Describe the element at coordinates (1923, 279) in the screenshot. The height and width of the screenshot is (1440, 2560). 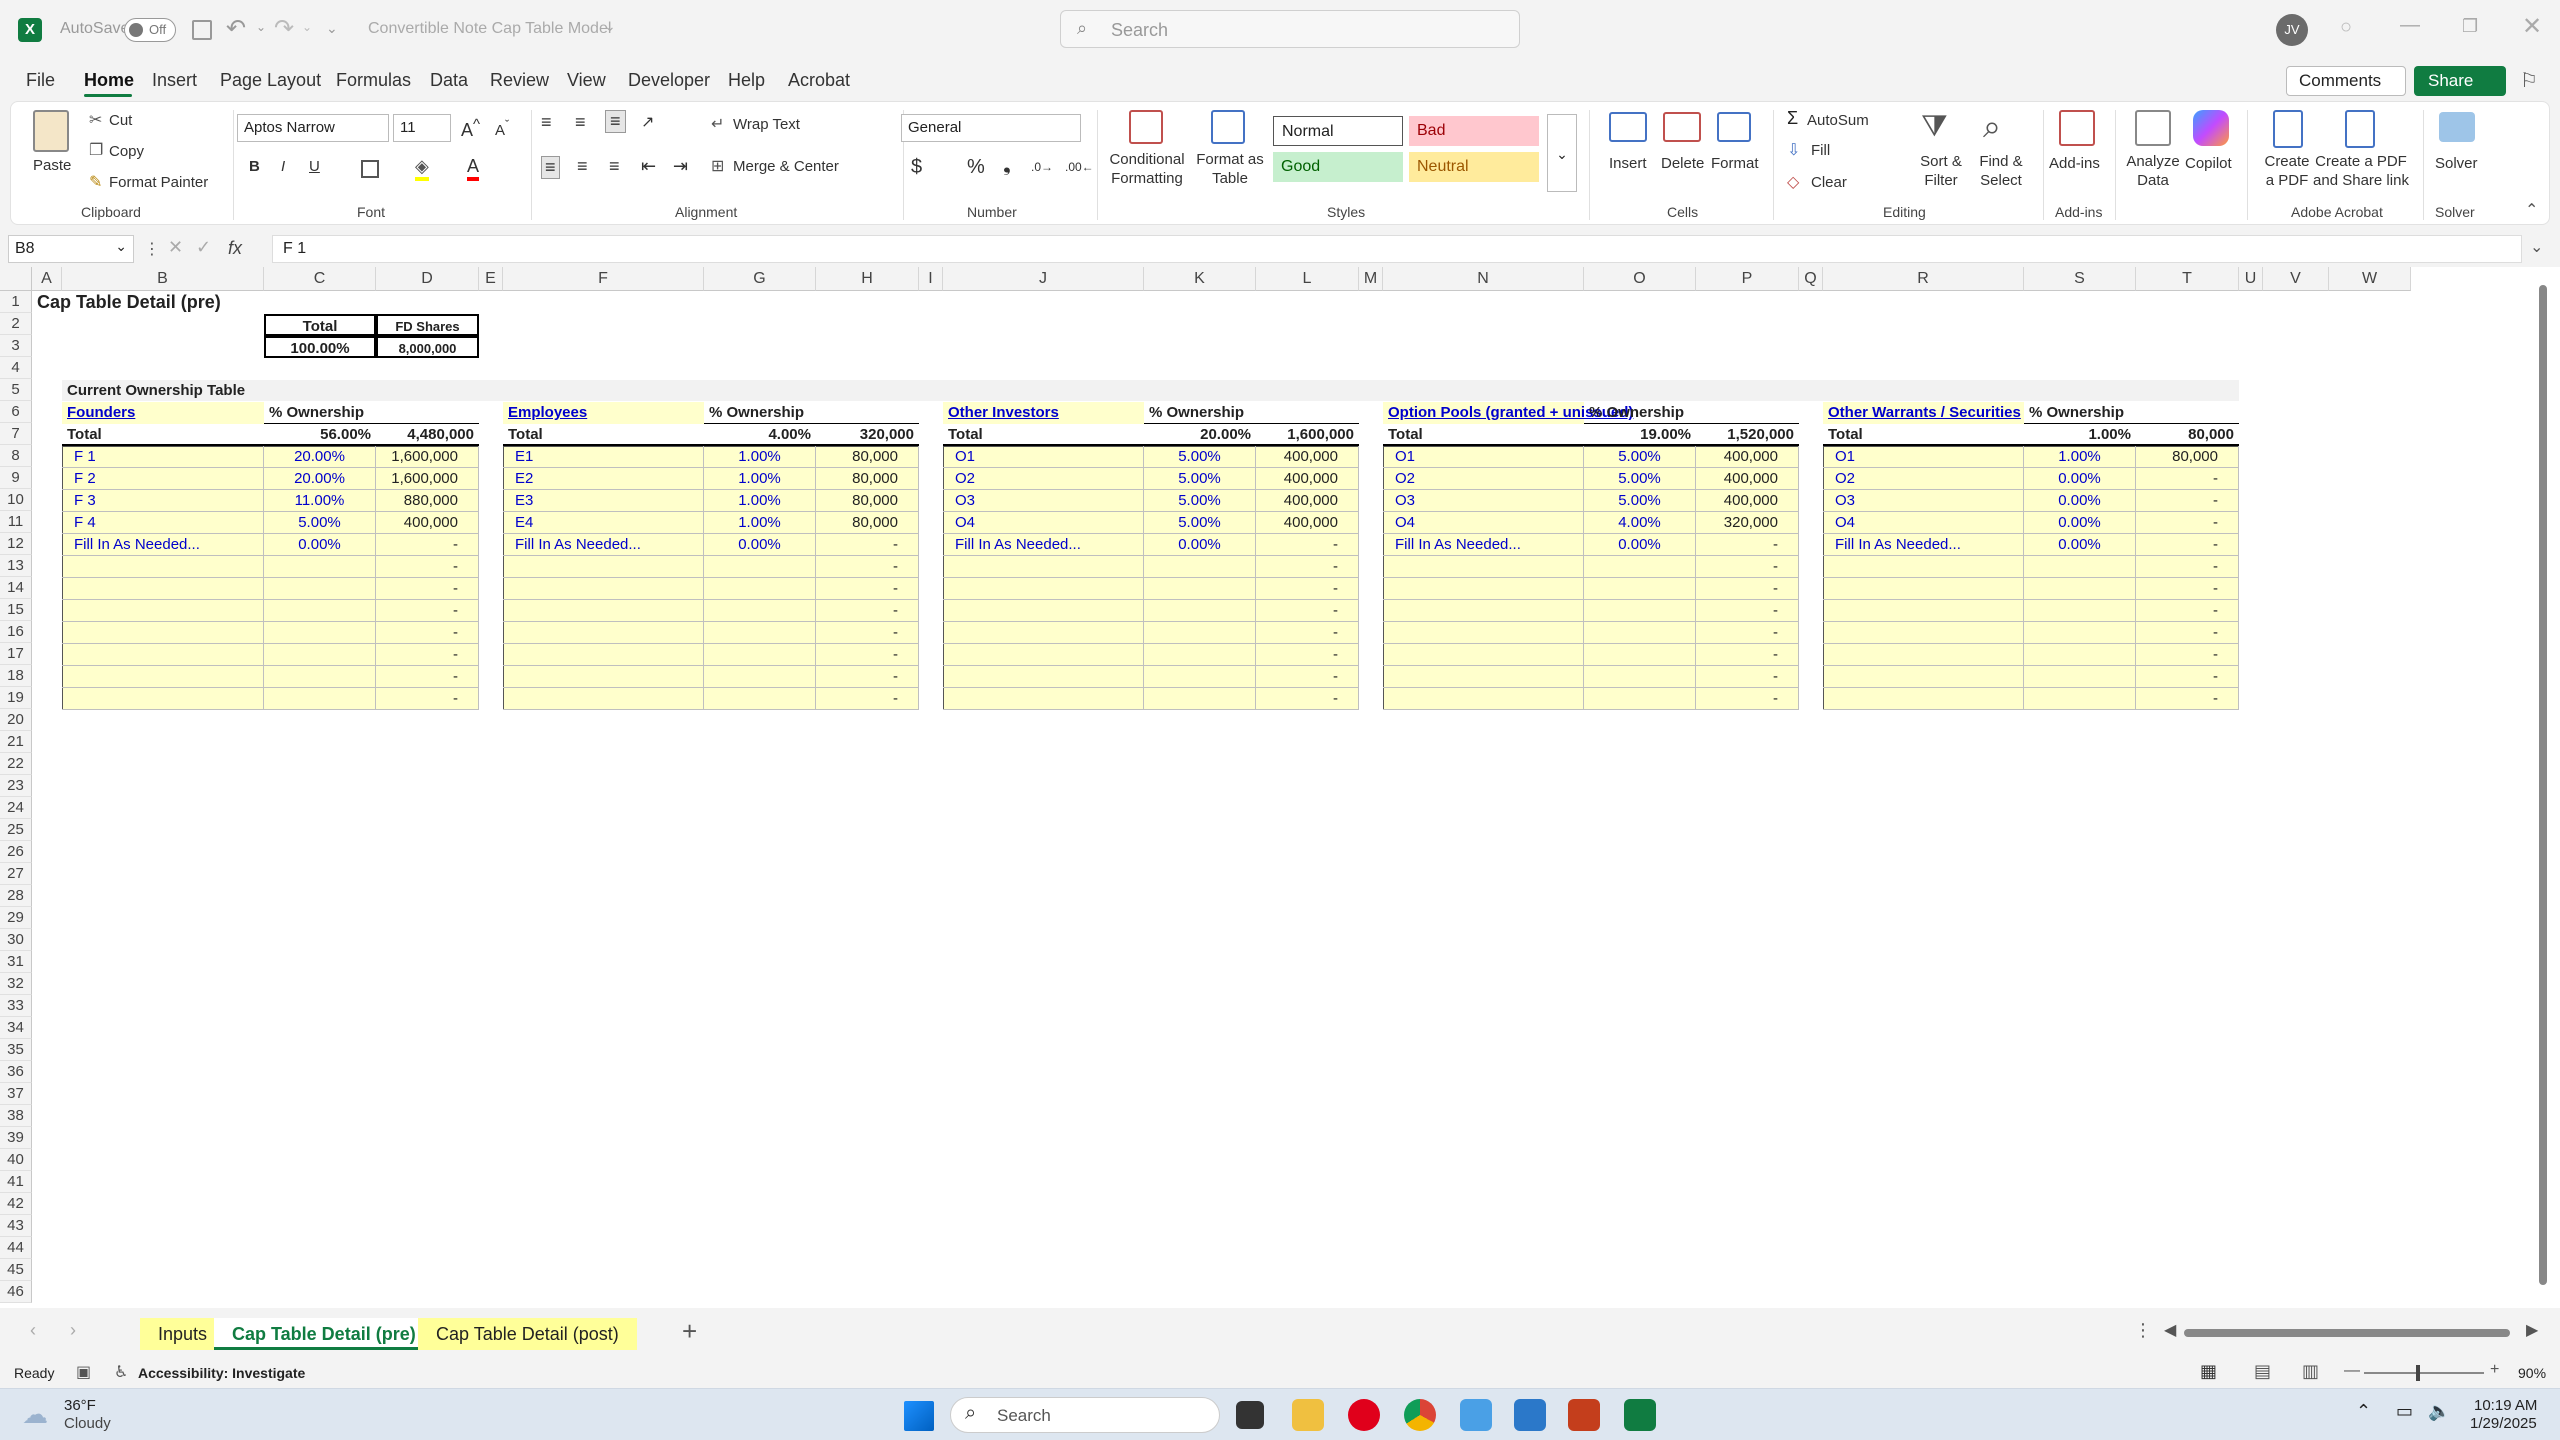
I see `column-header: R` at that location.